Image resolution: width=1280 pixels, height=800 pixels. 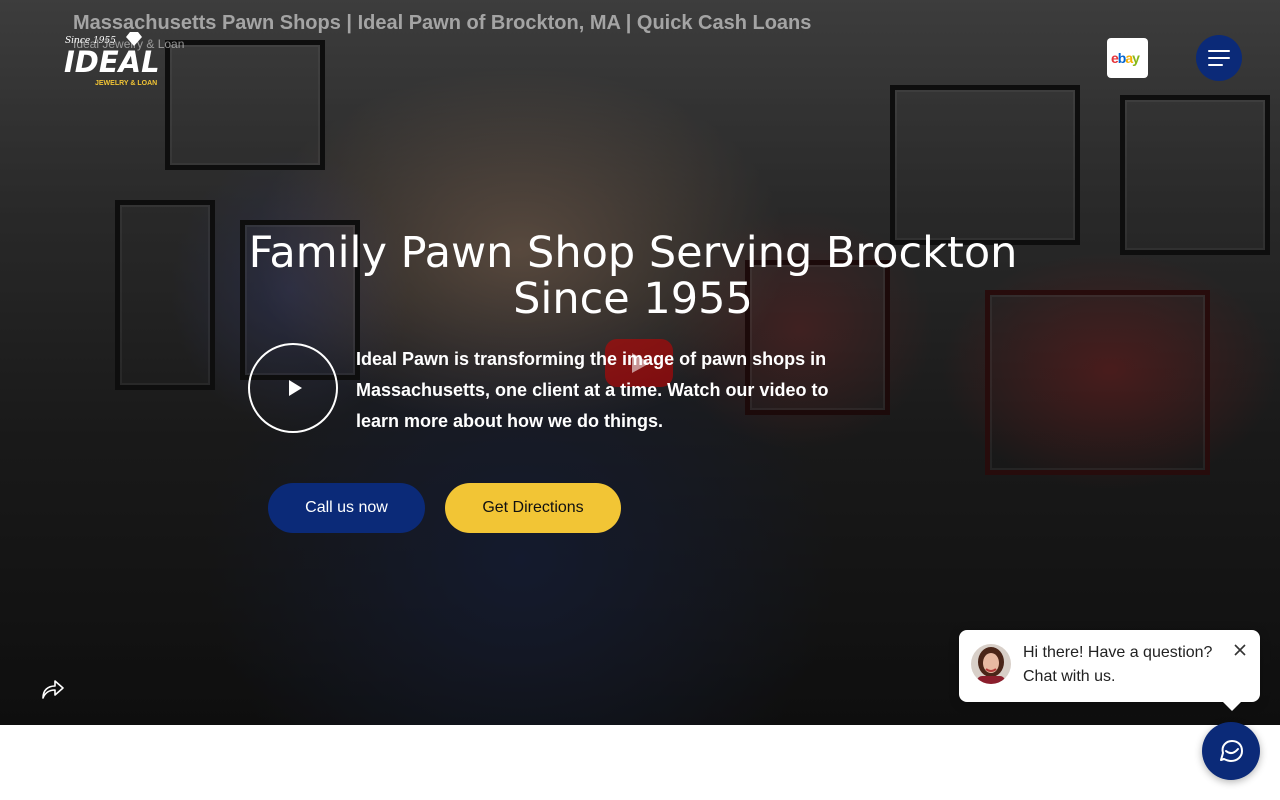 I want to click on ebay-store-button: ebay, so click(x=1127, y=58).